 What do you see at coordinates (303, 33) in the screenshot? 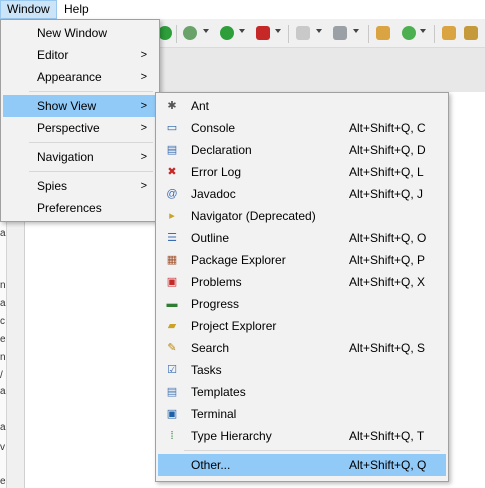
I see `stop-icon` at bounding box center [303, 33].